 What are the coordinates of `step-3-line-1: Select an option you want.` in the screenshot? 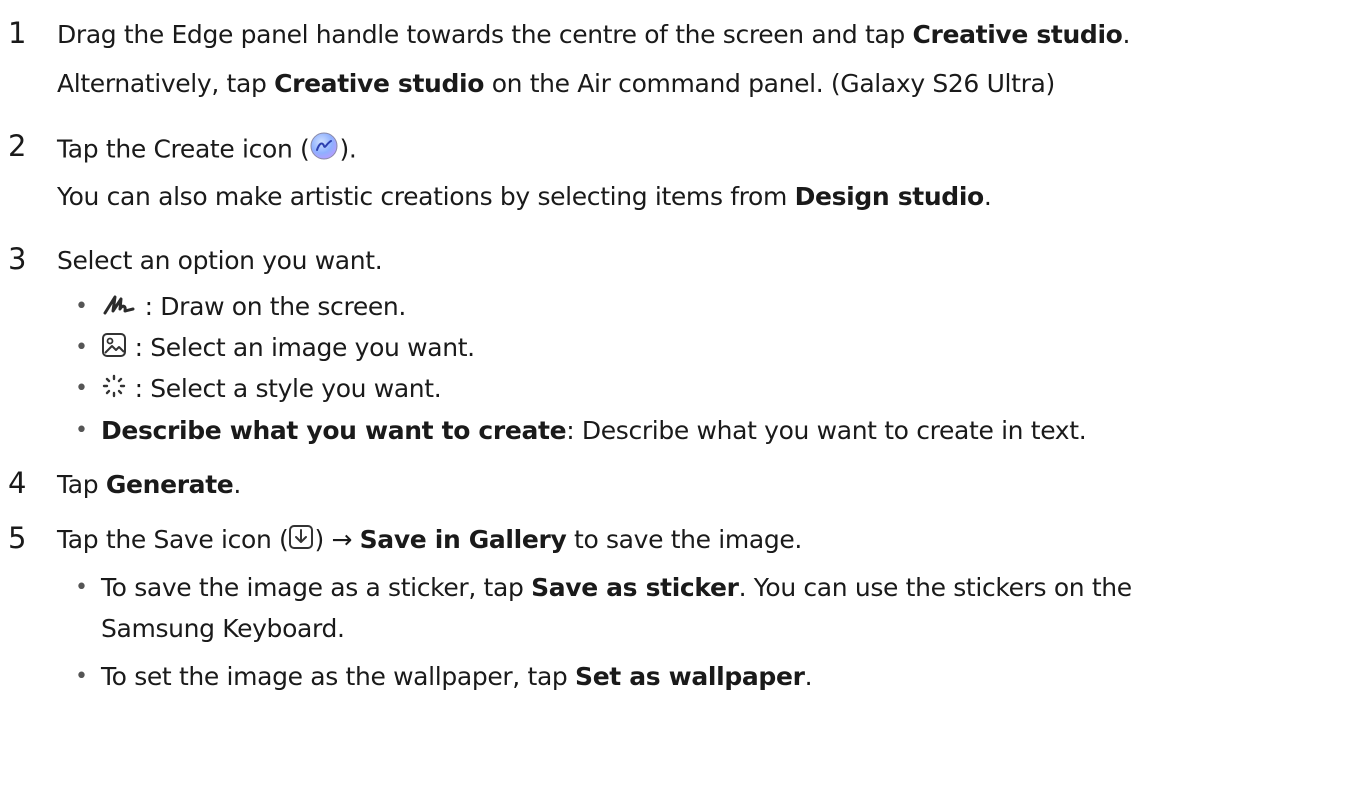 It's located at (220, 260).